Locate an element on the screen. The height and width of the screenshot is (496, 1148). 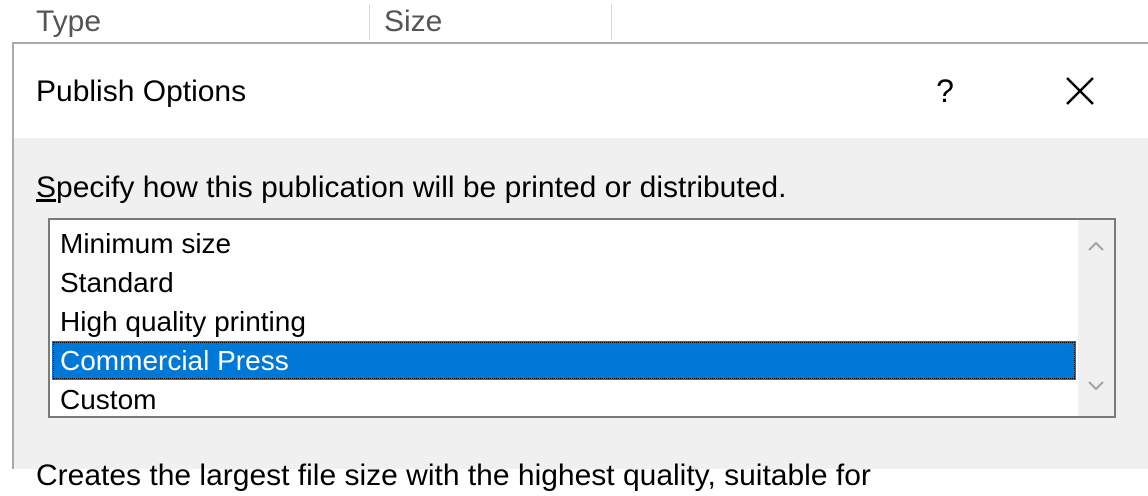
prompt-accelerator-key: S is located at coordinates (46, 187).